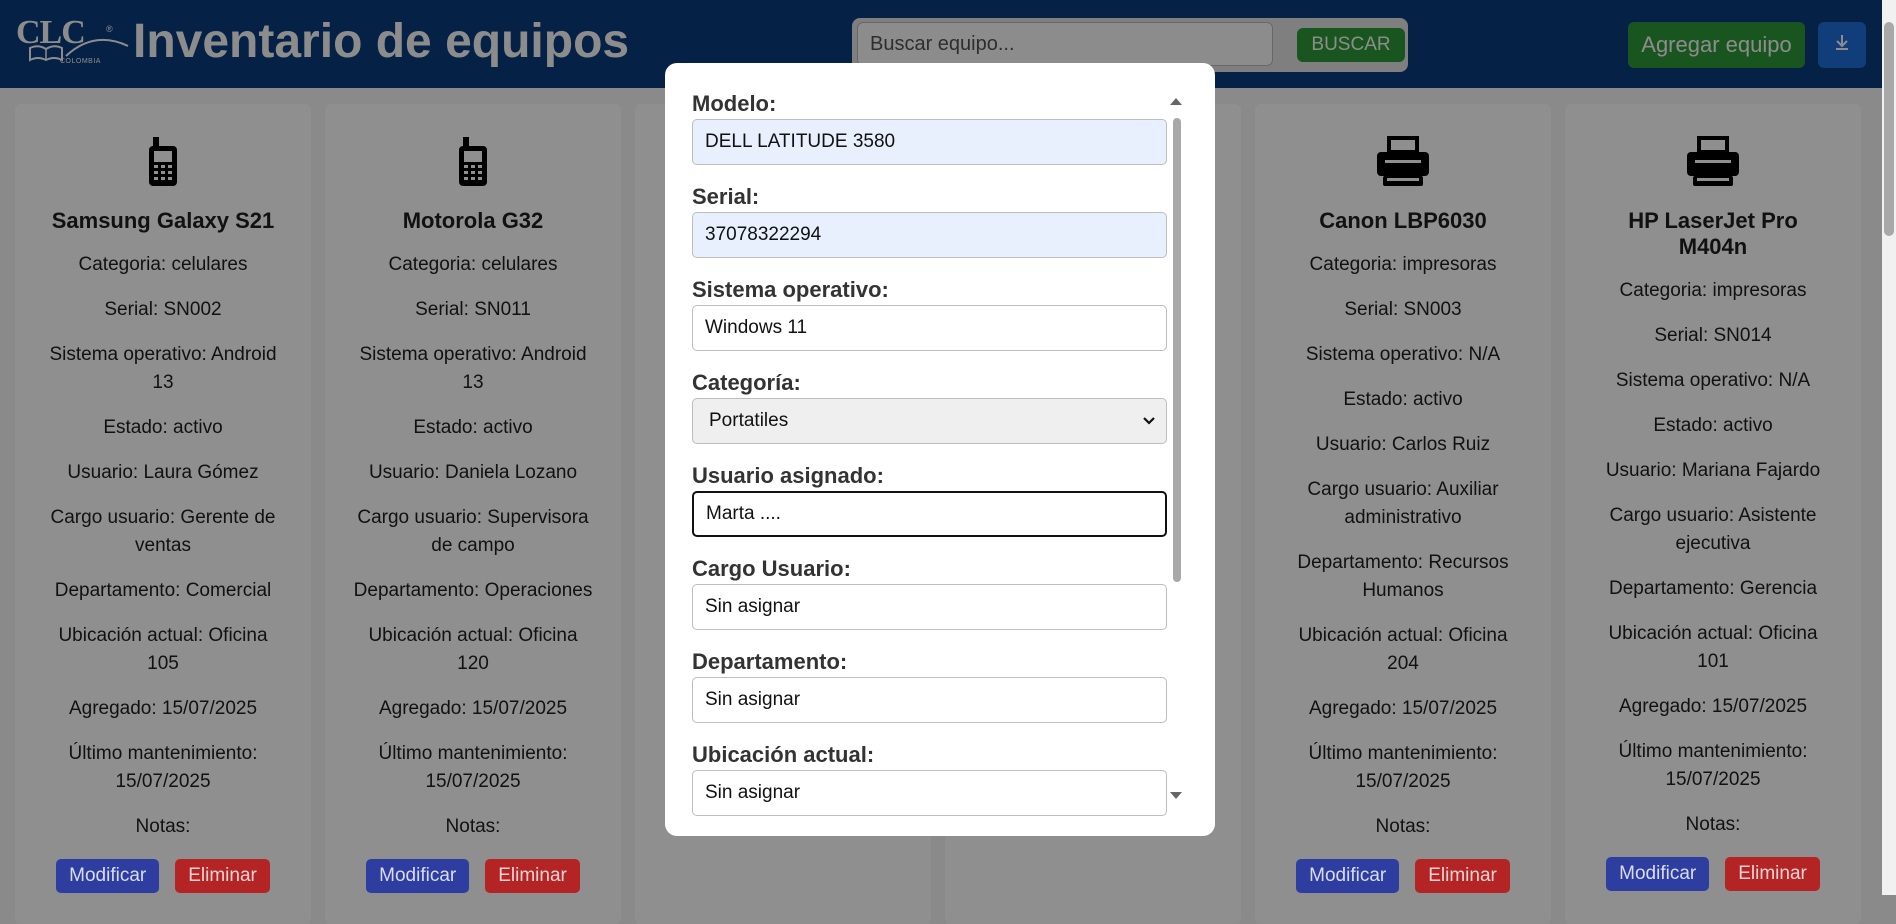 The image size is (1896, 924). I want to click on field-label: Ubicación actual:, so click(783, 754).